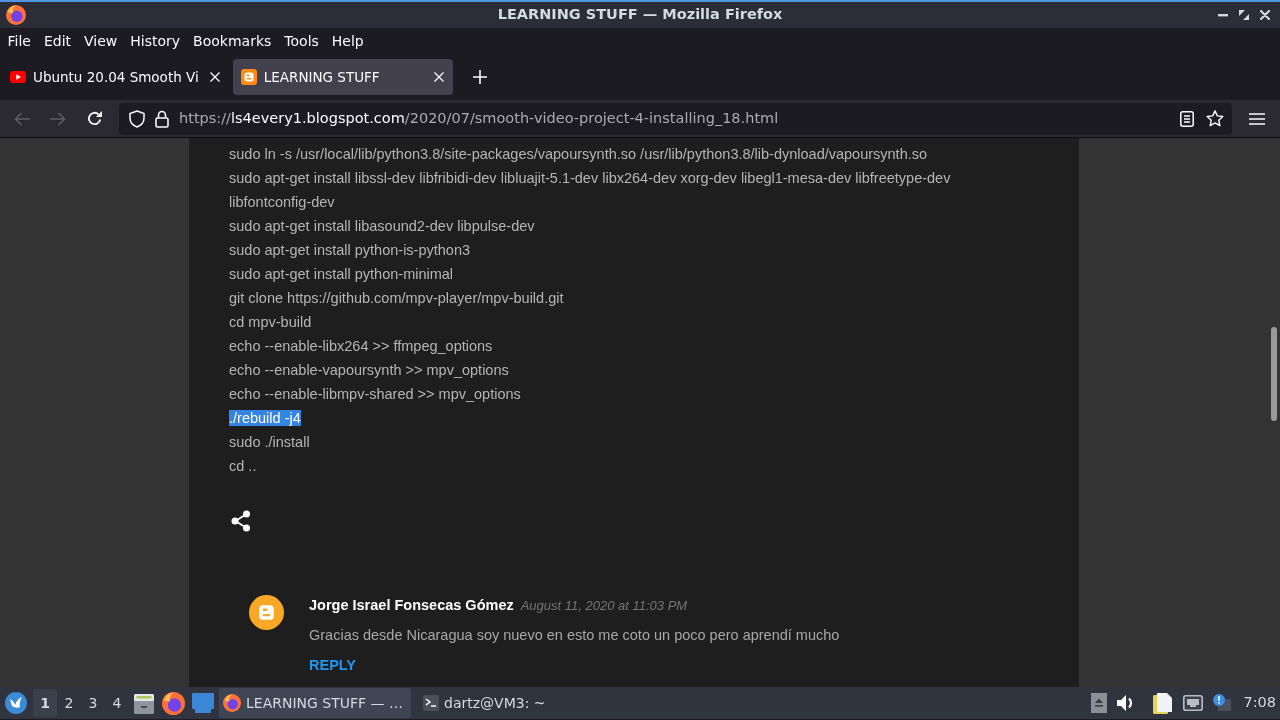 This screenshot has width=1280, height=720. I want to click on command-text: sudo apt-get install python-minimal, so click(341, 274).